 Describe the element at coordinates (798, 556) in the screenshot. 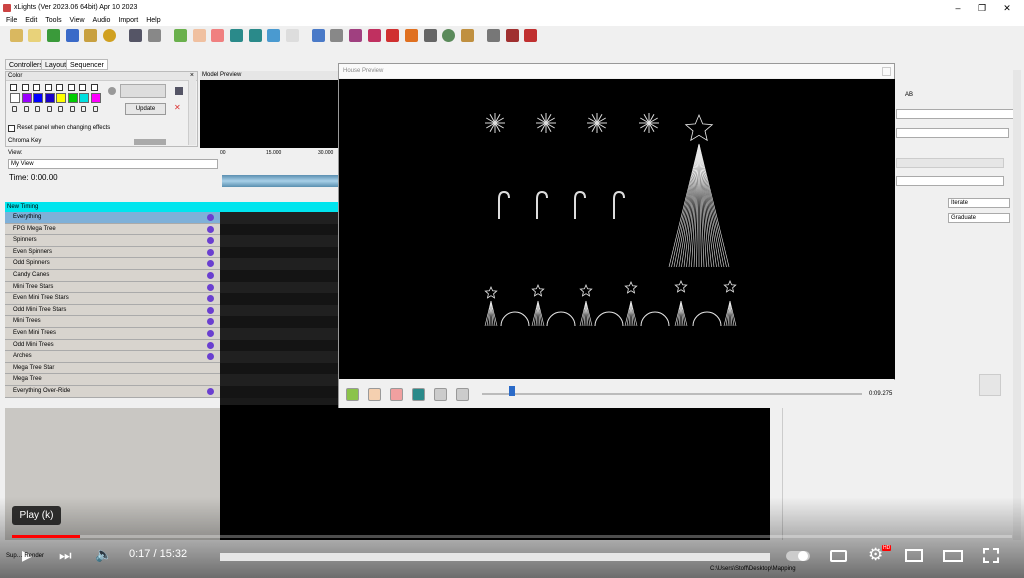

I see `autoplay-toggle` at that location.